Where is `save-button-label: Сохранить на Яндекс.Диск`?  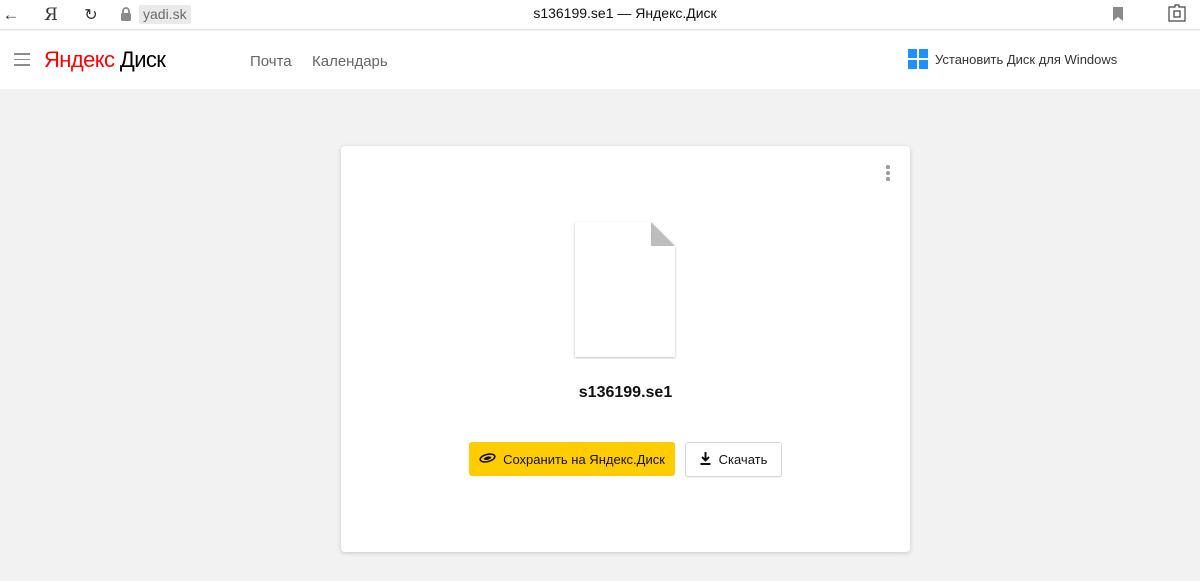
save-button-label: Сохранить на Яндекс.Диск is located at coordinates (584, 459).